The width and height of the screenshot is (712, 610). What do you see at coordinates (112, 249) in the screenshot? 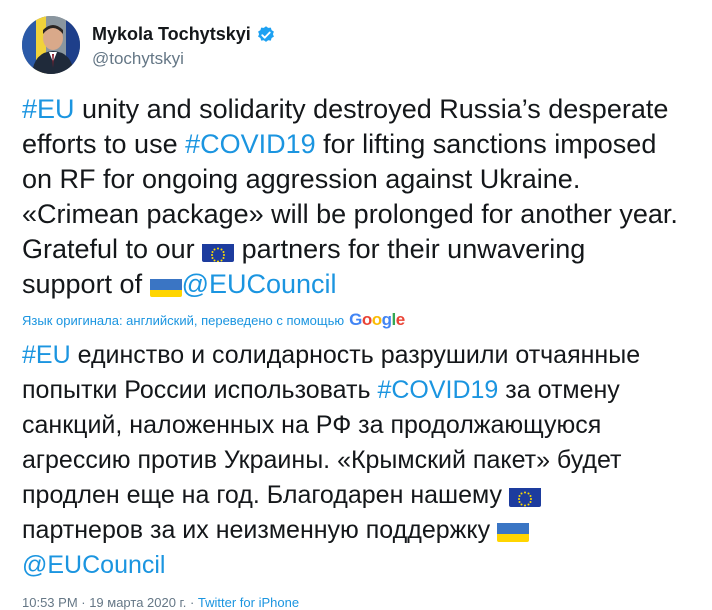
I see `tweet-text-span: Grateful to our` at bounding box center [112, 249].